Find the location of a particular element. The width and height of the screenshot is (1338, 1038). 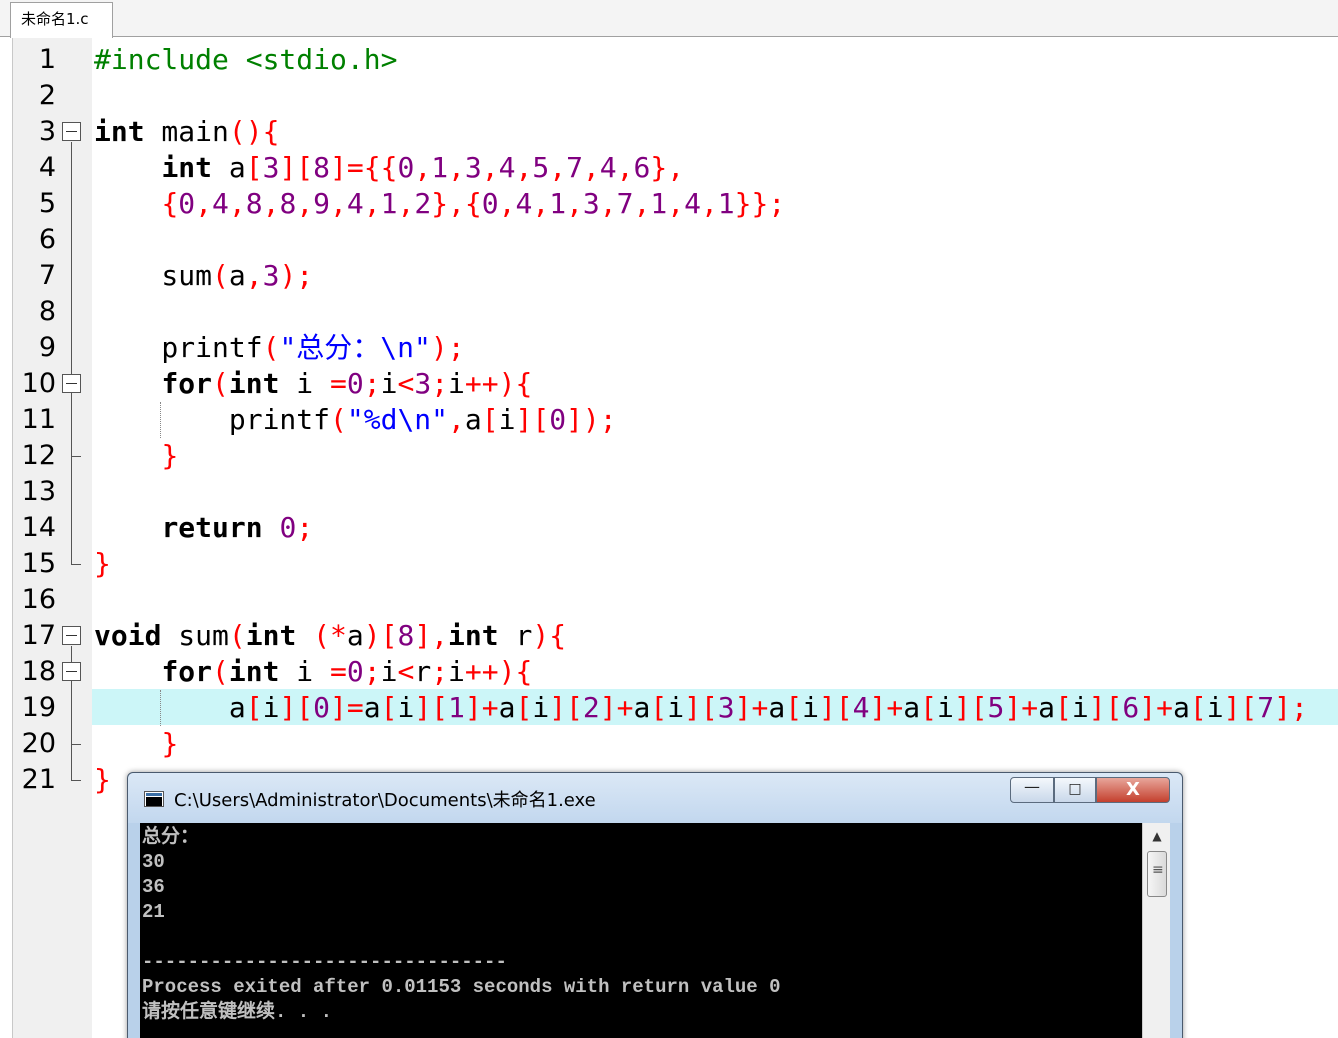

code-token: )[ is located at coordinates (380, 635).